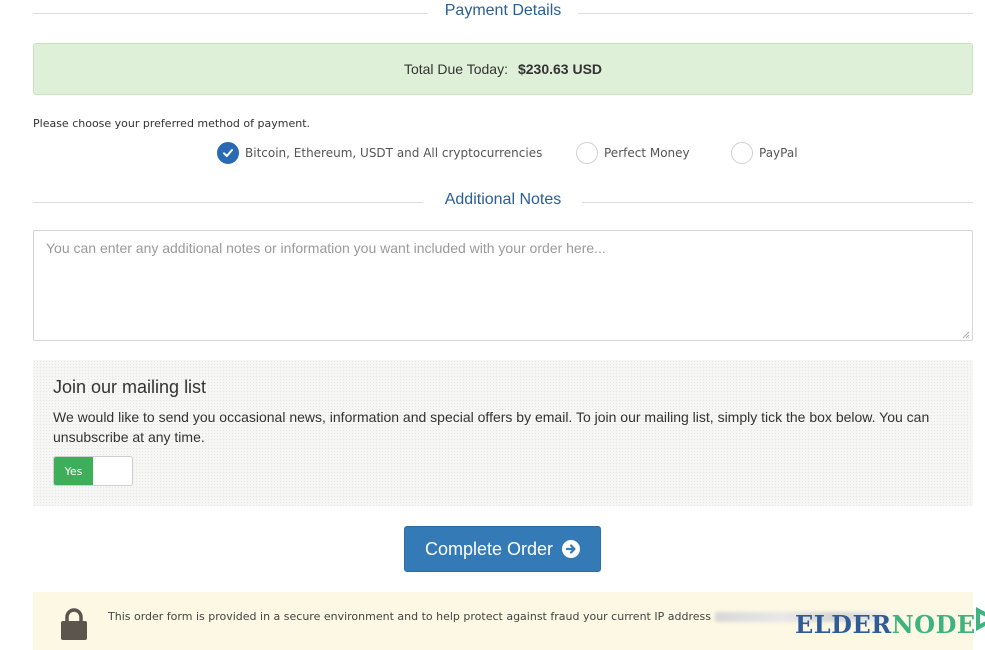 The width and height of the screenshot is (985, 650). I want to click on complete-order-button: Complete Order, so click(502, 549).